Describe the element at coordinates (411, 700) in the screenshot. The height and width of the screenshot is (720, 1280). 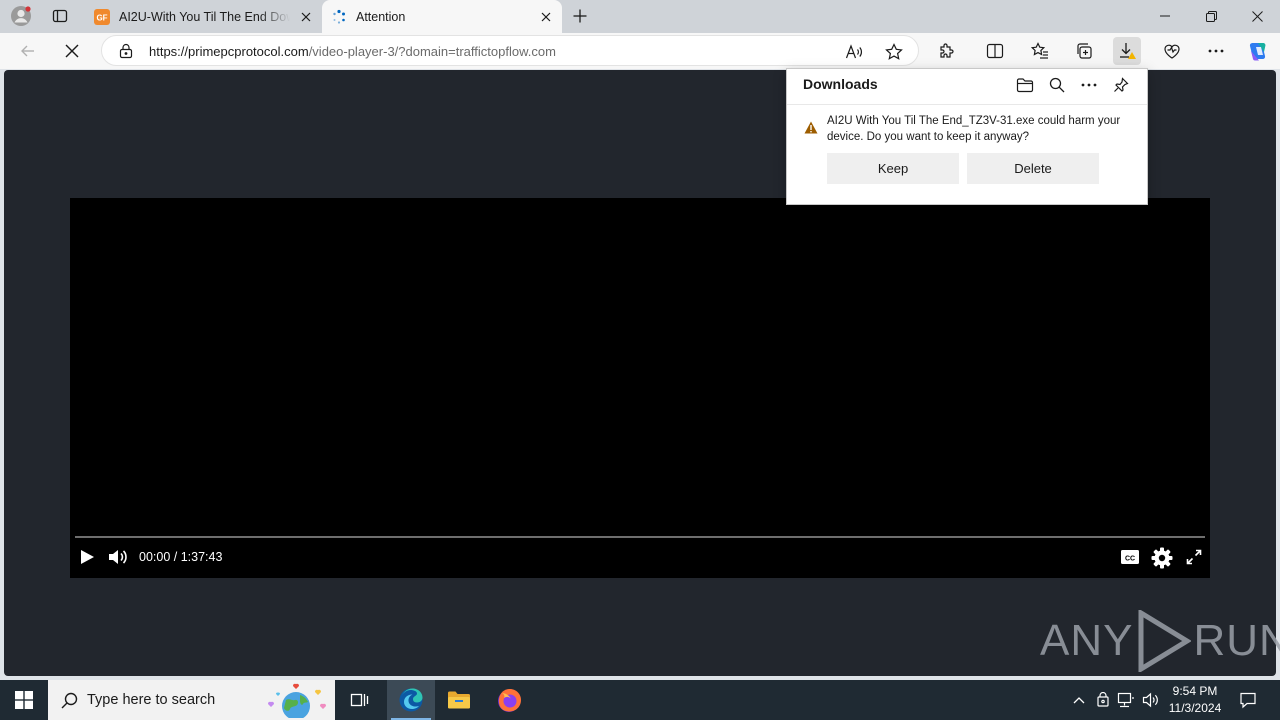
I see `edge-taskbar-icon` at that location.